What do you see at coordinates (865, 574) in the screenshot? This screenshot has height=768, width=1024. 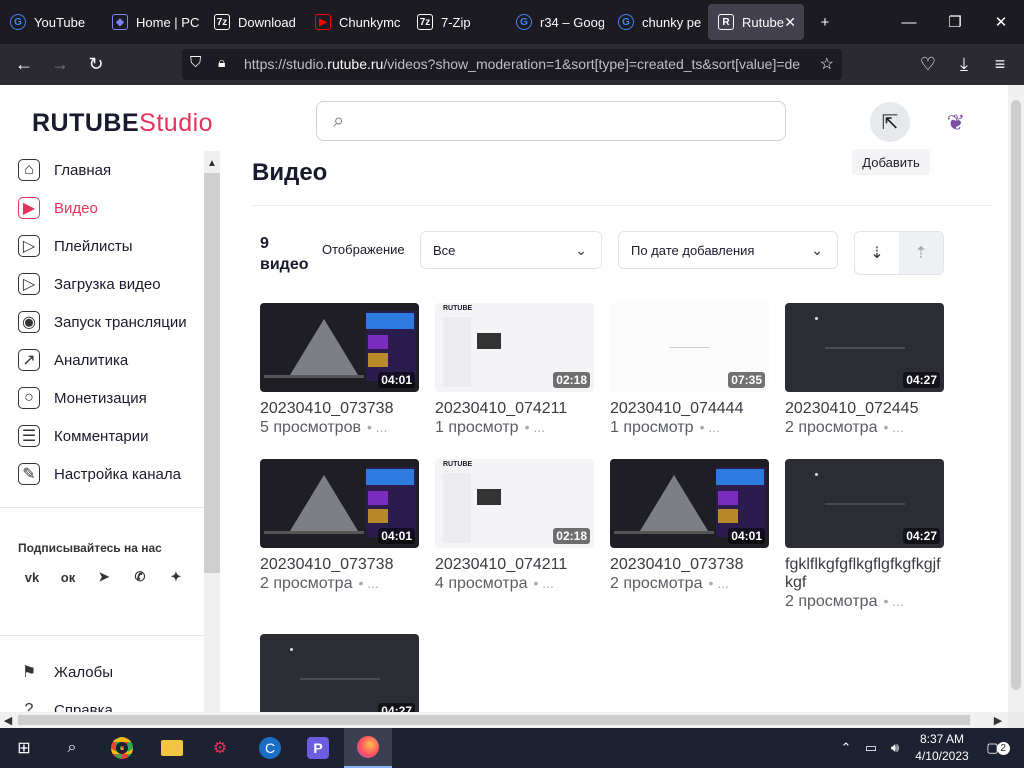 I see `video-title: fgklflkgfgflkgflgfkgfkgjfkgf` at bounding box center [865, 574].